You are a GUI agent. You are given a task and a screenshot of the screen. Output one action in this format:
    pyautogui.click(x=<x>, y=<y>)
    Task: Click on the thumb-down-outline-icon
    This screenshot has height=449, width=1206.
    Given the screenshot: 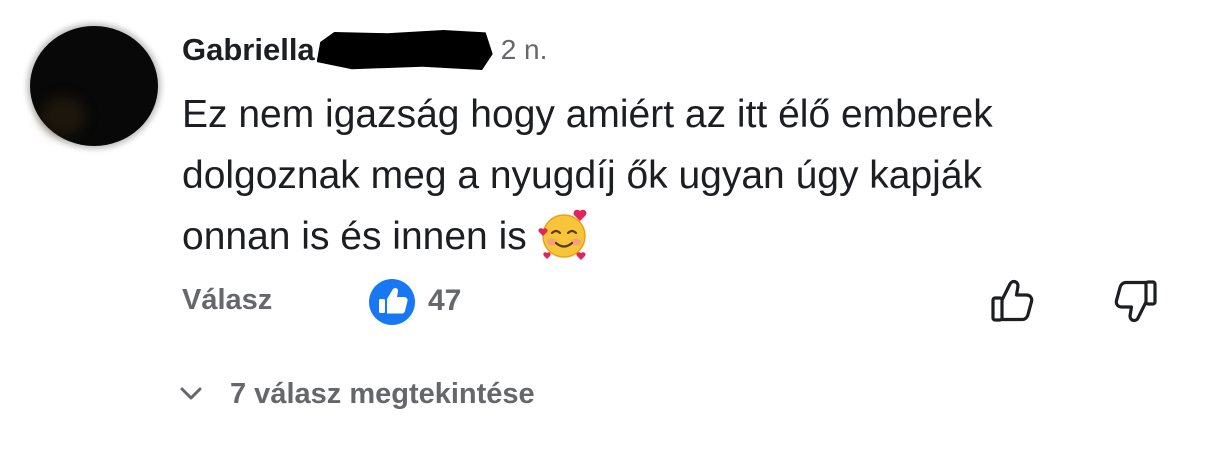 What is the action you would take?
    pyautogui.click(x=1135, y=302)
    